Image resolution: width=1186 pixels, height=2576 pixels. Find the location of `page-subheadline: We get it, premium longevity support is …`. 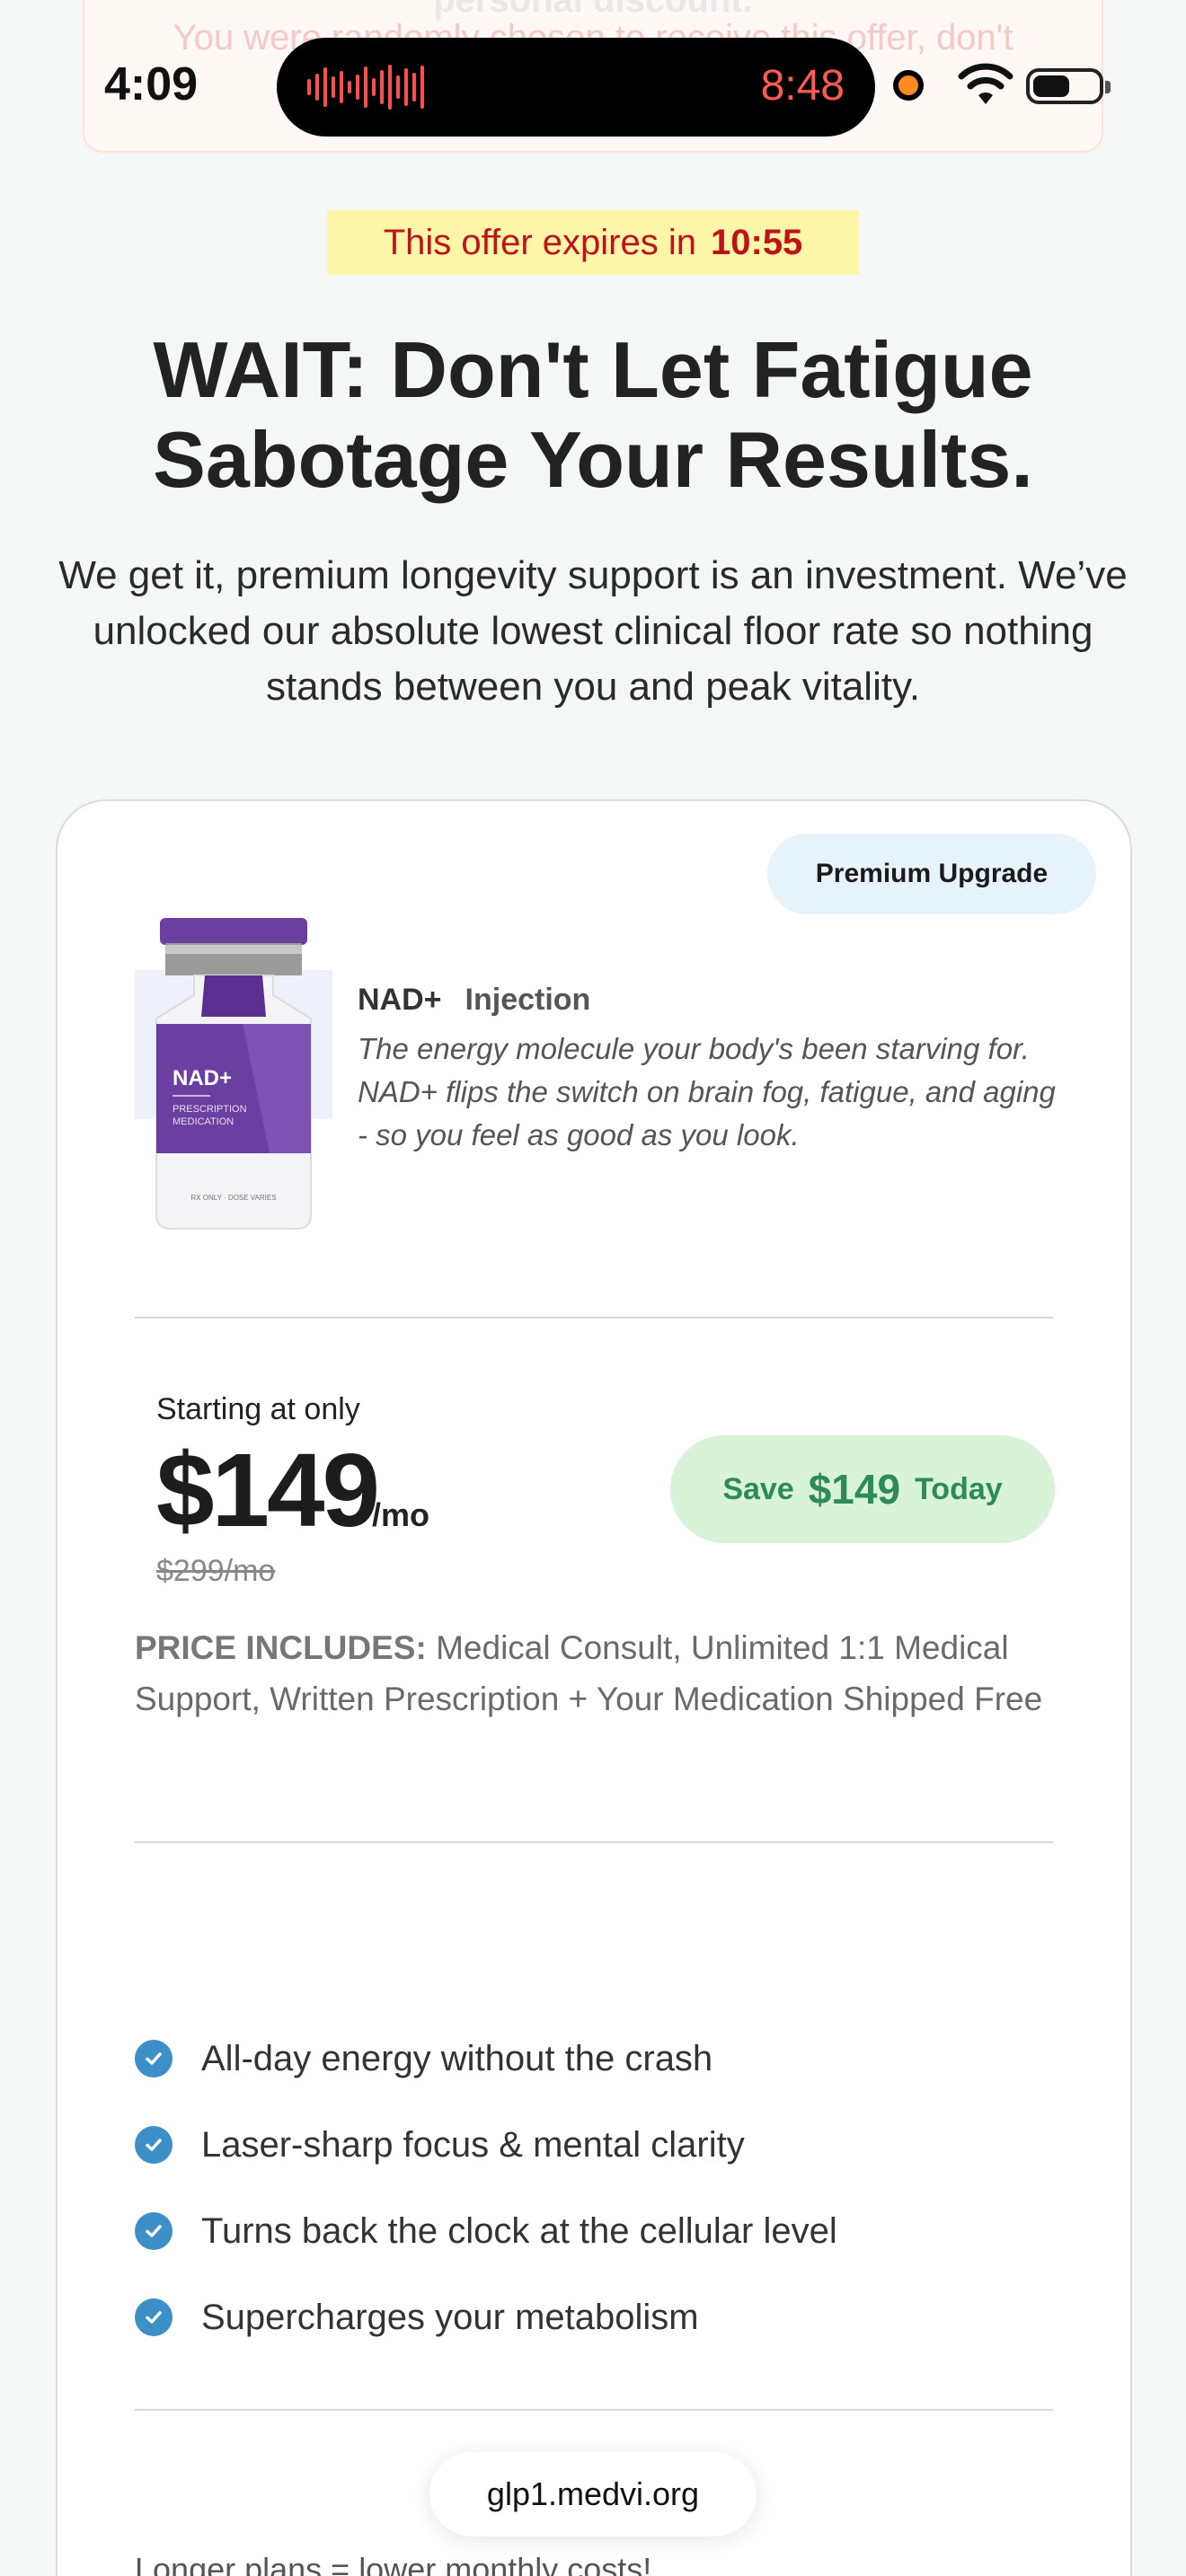

page-subheadline: We get it, premium longevity support is … is located at coordinates (593, 631).